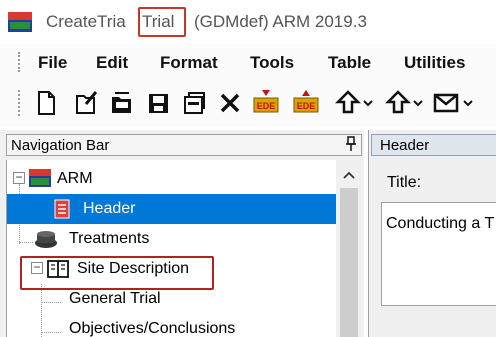 The width and height of the screenshot is (496, 337). Describe the element at coordinates (86, 103) in the screenshot. I see `open-icon` at that location.